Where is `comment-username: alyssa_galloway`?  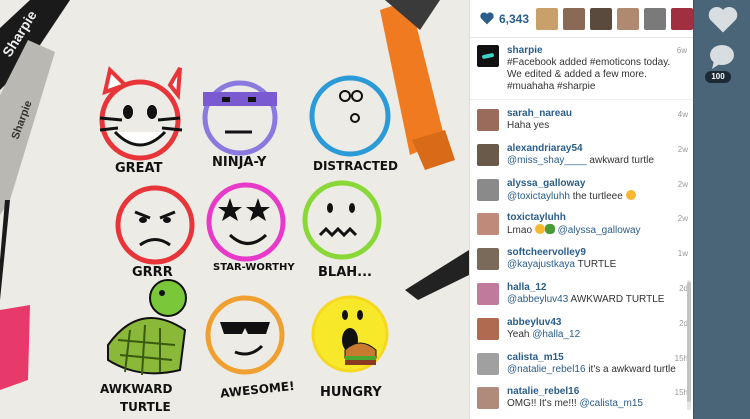 comment-username: alyssa_galloway is located at coordinates (596, 184).